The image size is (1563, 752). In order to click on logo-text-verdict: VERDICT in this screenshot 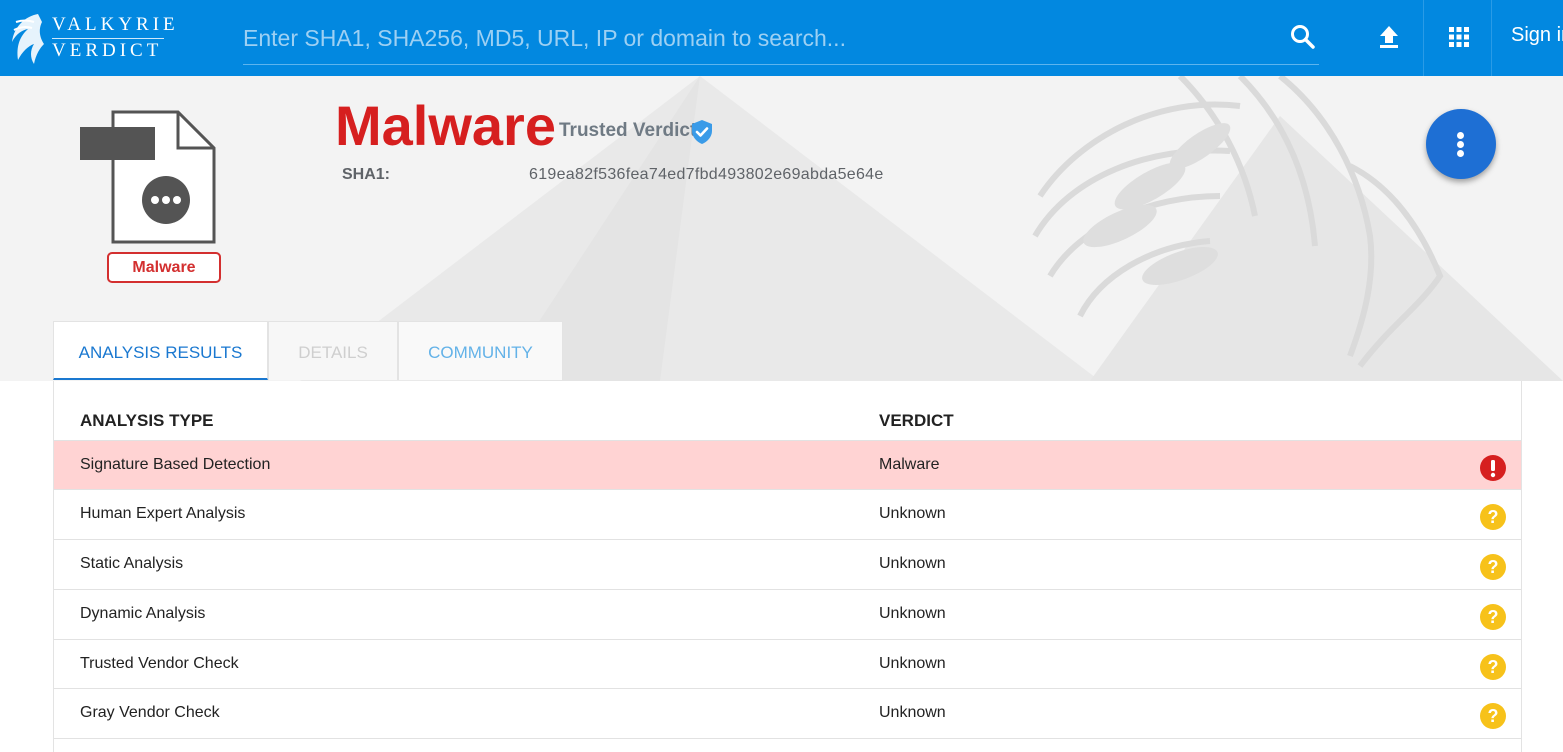, I will do `click(107, 50)`.